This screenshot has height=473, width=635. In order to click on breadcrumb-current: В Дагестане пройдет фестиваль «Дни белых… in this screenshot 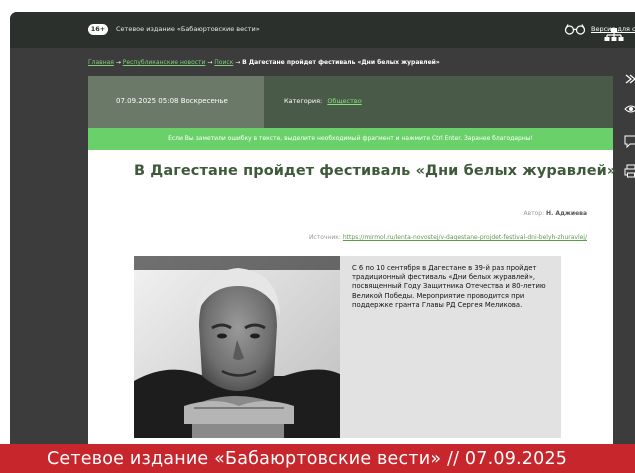, I will do `click(341, 62)`.